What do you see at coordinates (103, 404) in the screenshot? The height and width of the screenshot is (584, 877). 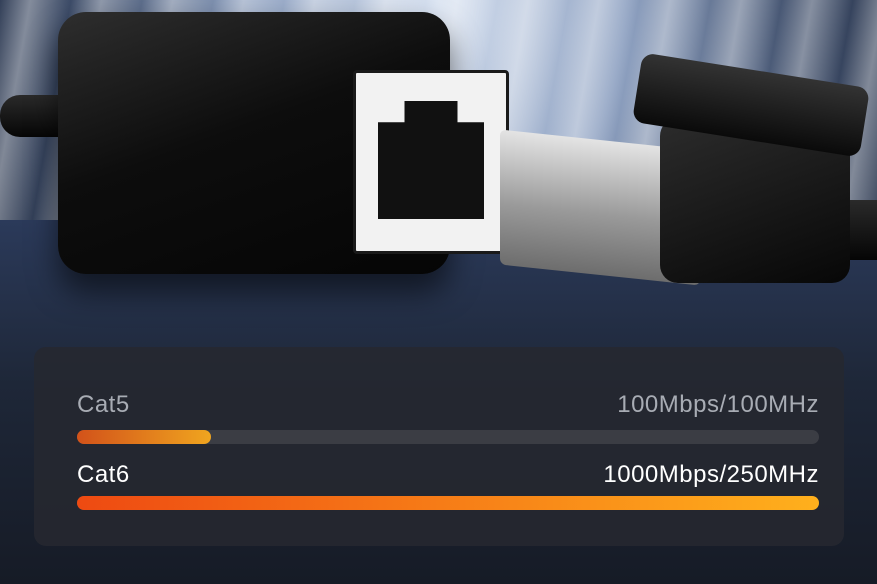 I see `category-label: Cat5` at bounding box center [103, 404].